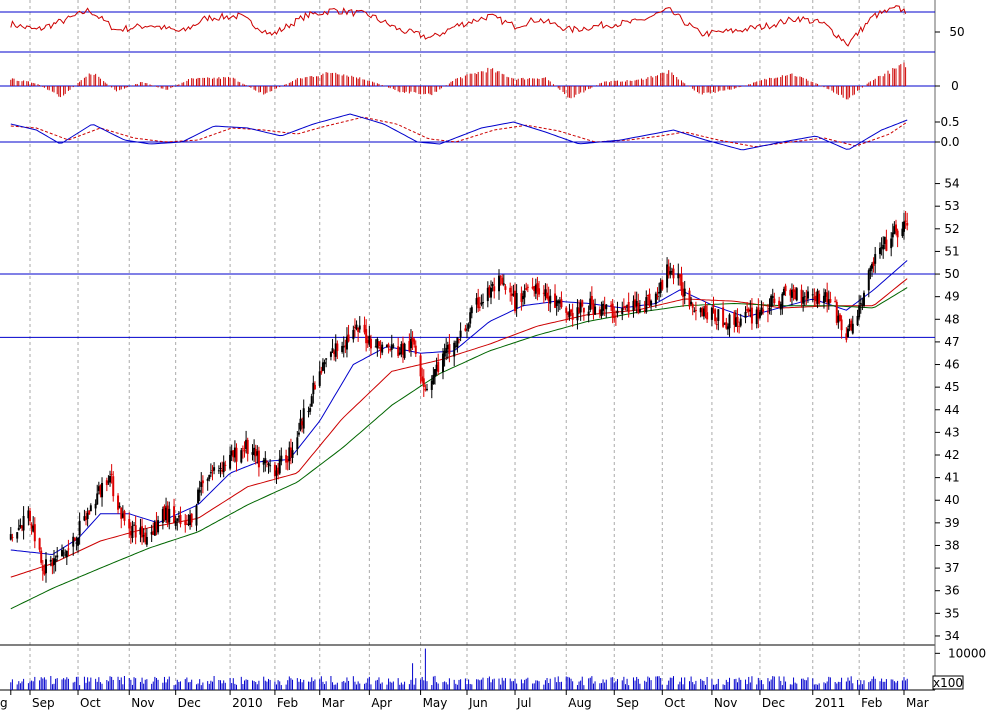  What do you see at coordinates (4, 703) in the screenshot?
I see `x-tick-label: g` at bounding box center [4, 703].